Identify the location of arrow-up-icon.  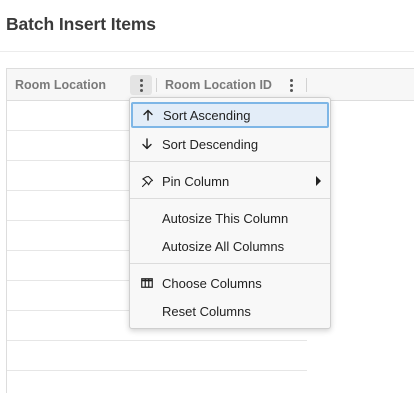
(148, 115).